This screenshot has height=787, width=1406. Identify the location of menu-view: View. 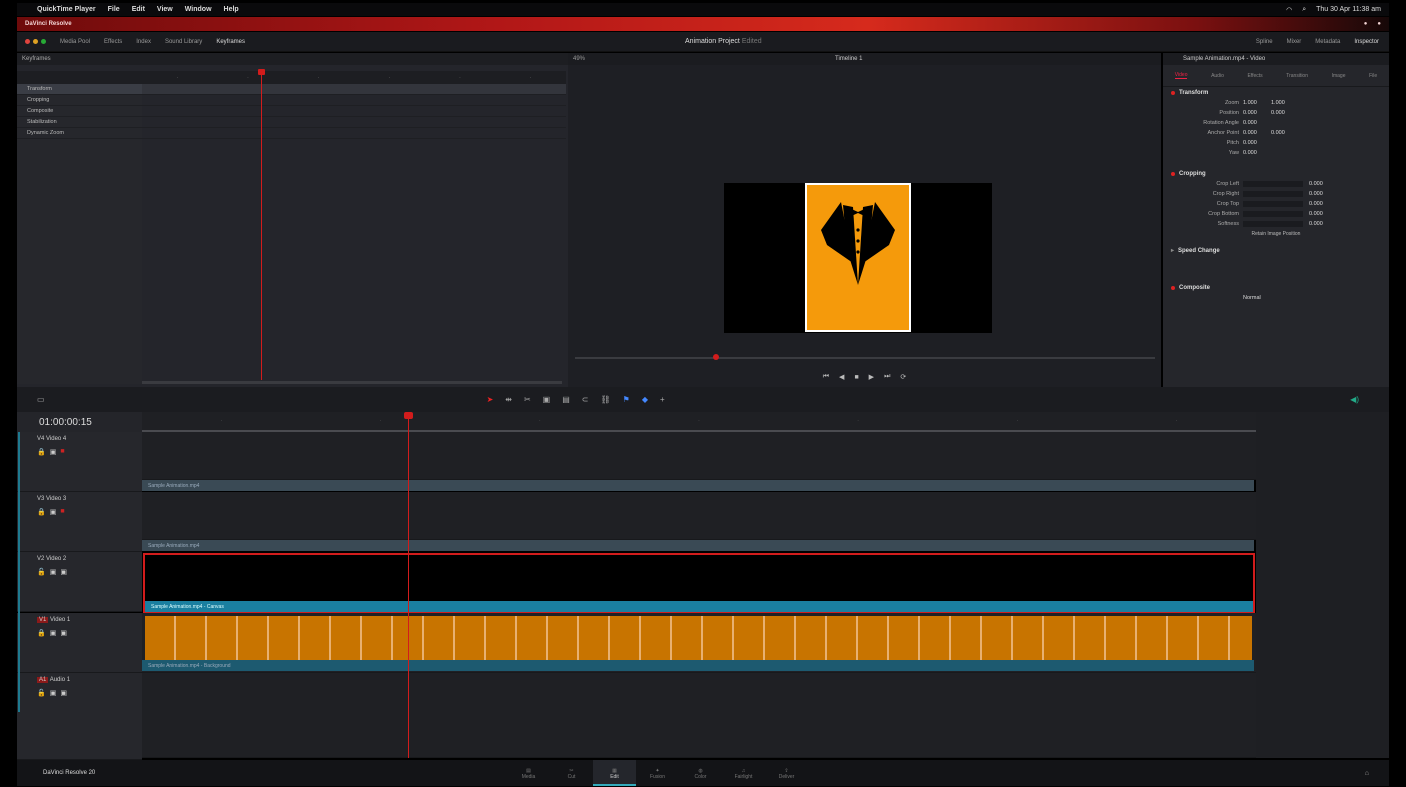
(165, 9).